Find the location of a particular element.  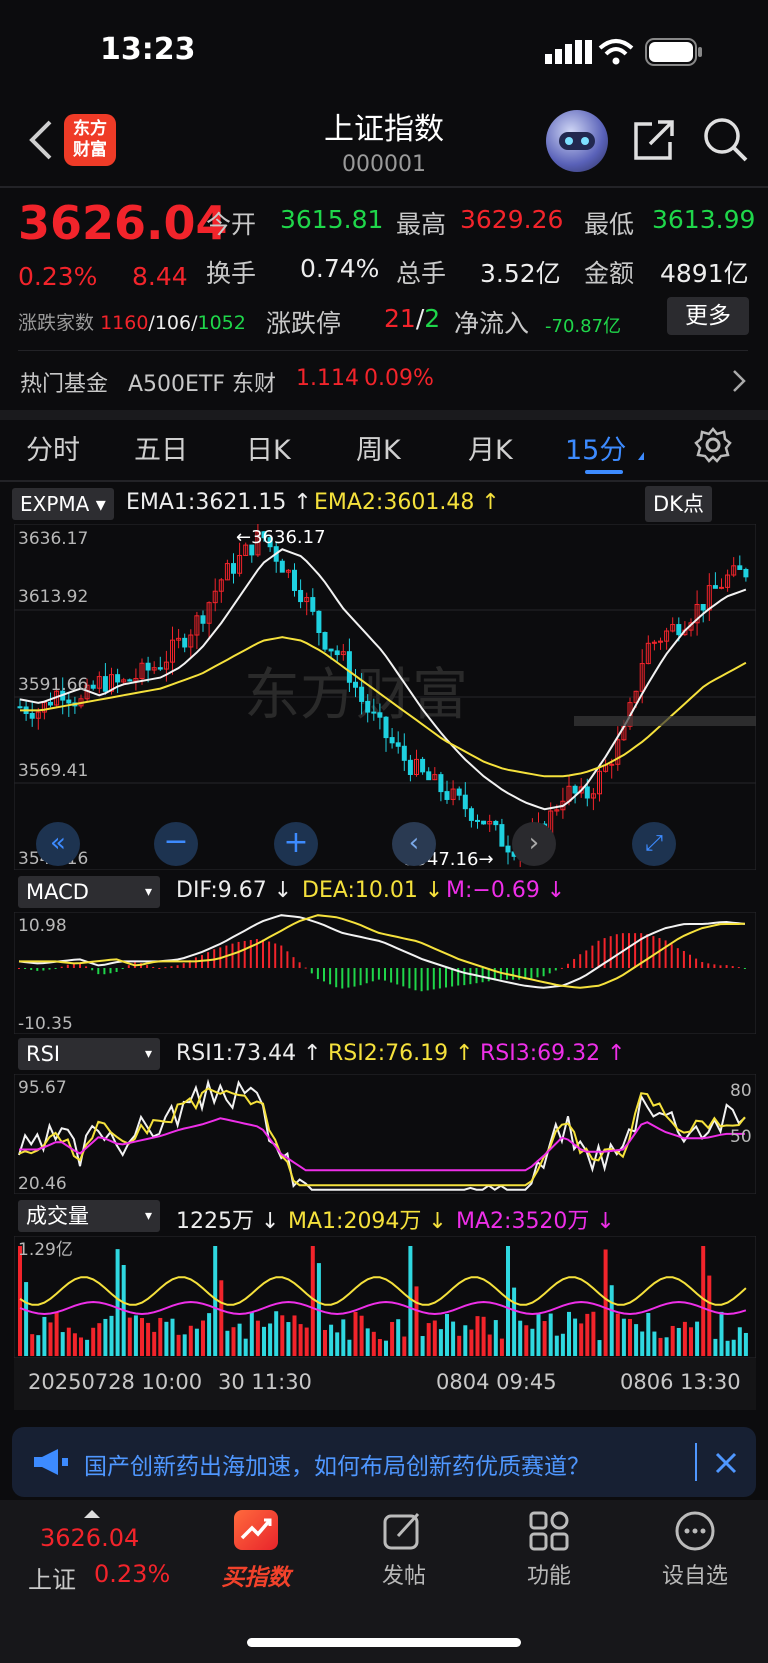

signal-icon is located at coordinates (568, 52).